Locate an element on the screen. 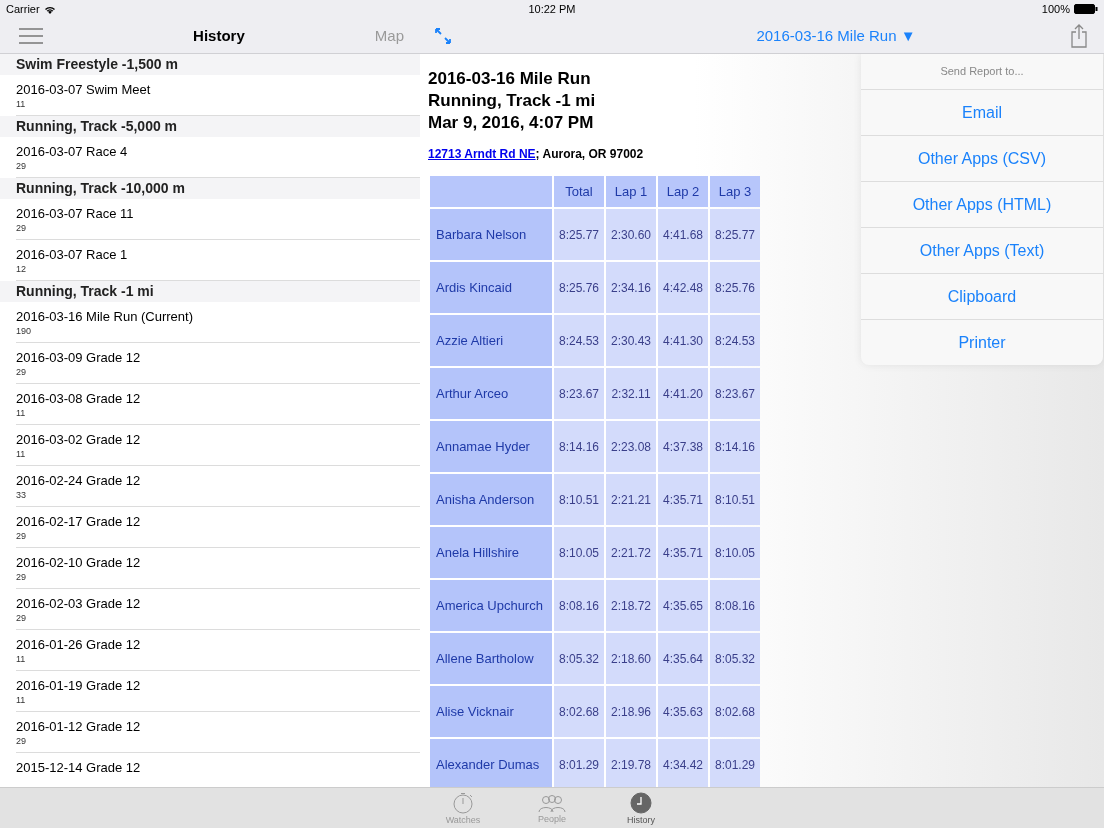 This screenshot has width=1104, height=828. status-time: 10:22 PM is located at coordinates (552, 9).